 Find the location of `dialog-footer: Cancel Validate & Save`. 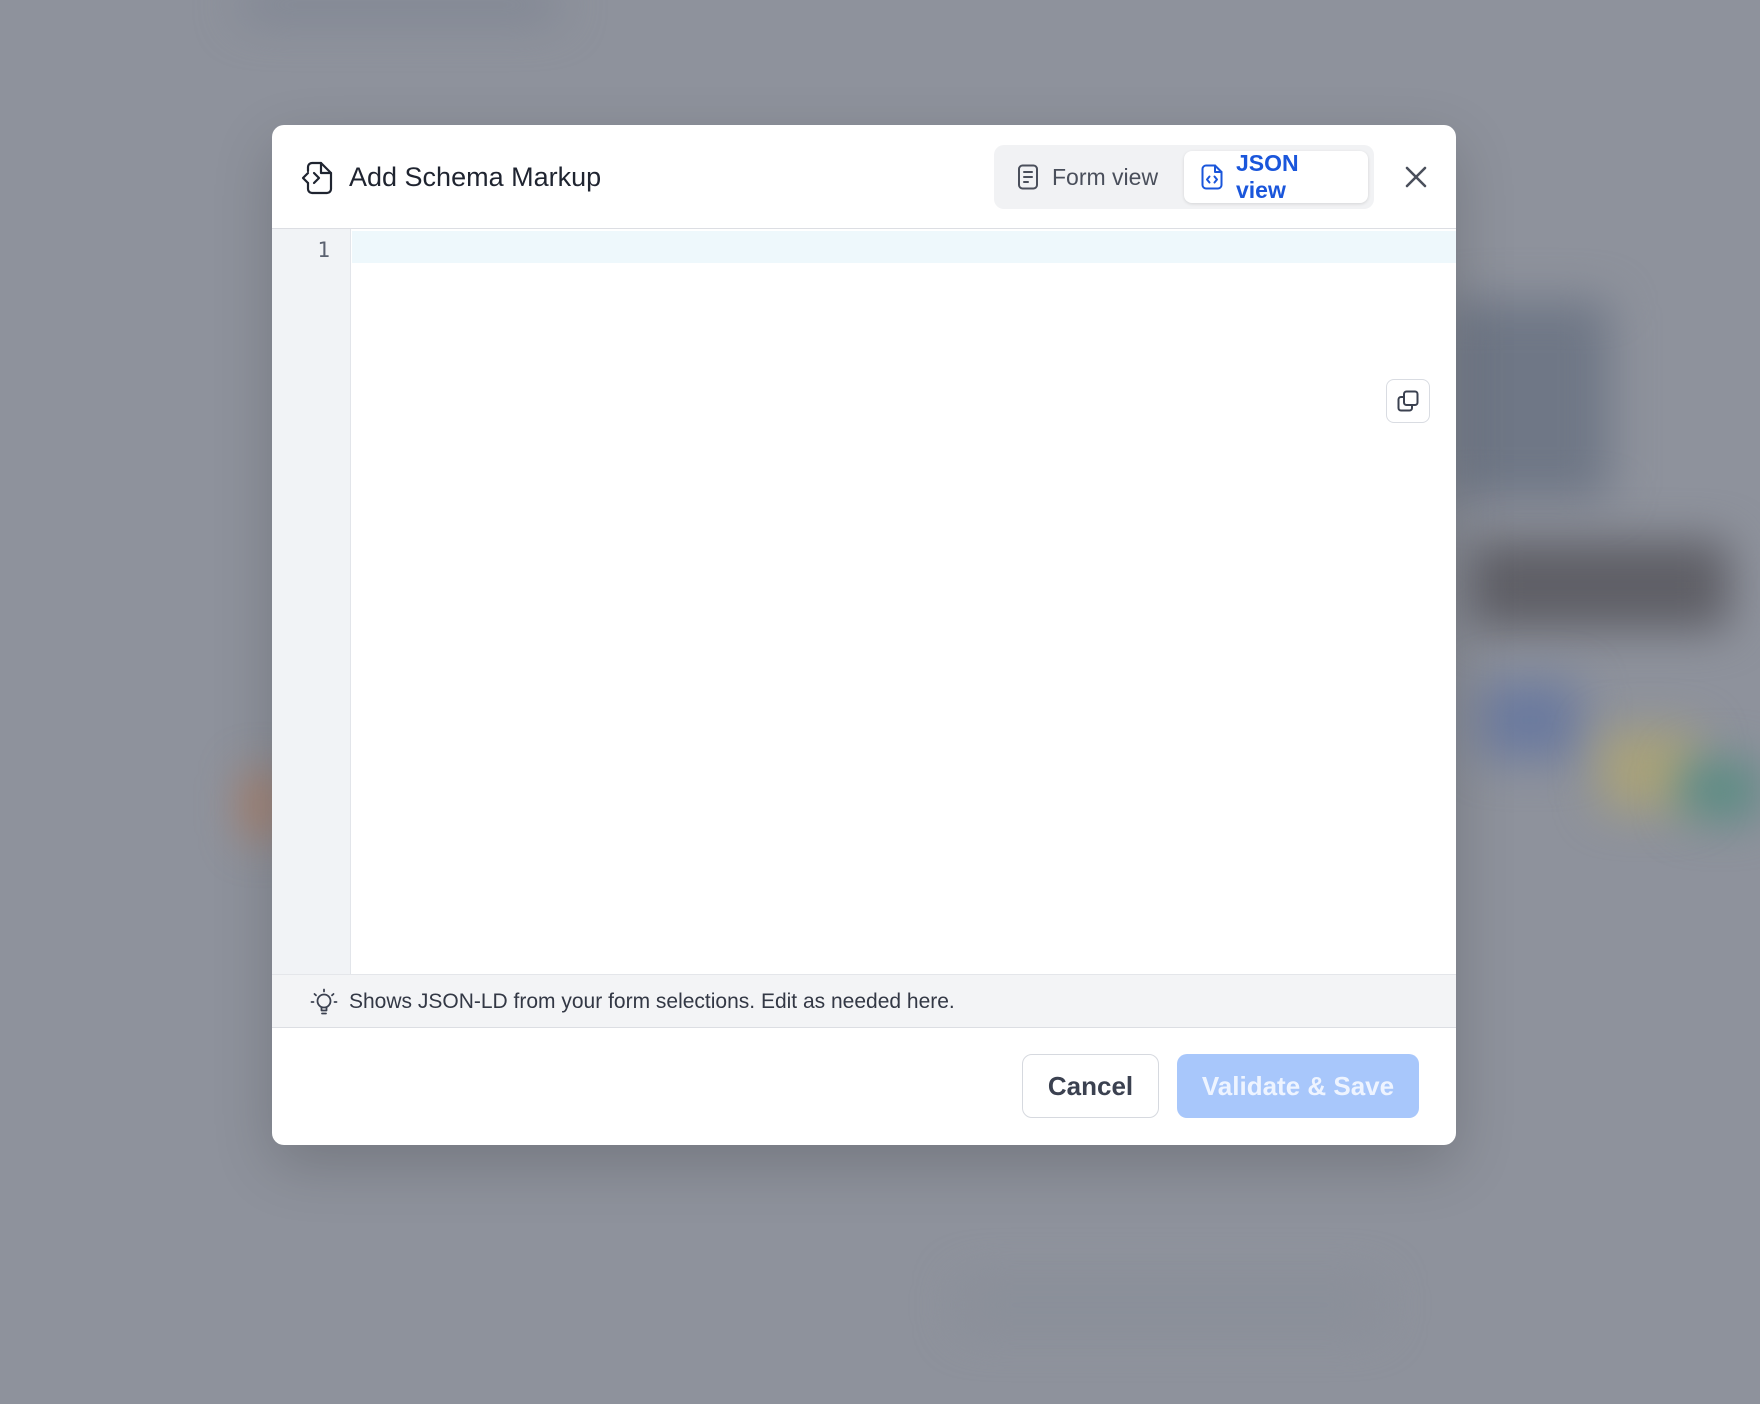

dialog-footer: Cancel Validate & Save is located at coordinates (864, 1086).